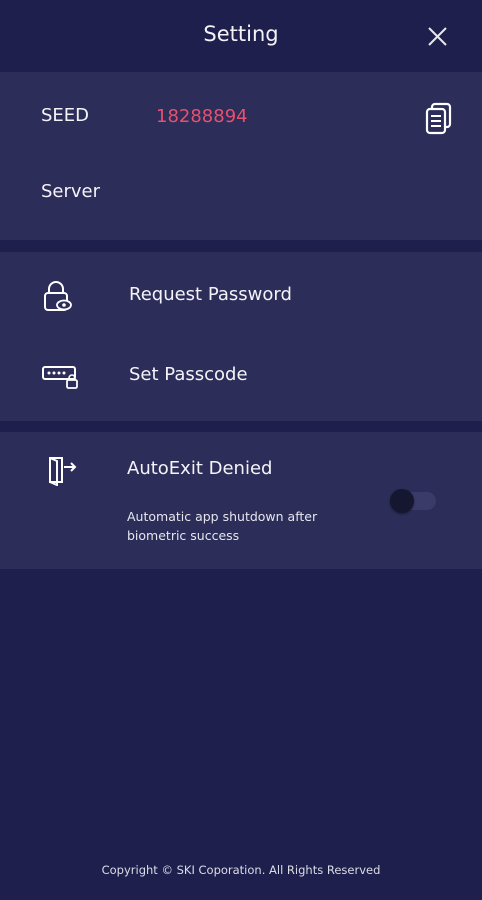 Image resolution: width=482 pixels, height=900 pixels. I want to click on close-icon, so click(437, 36).